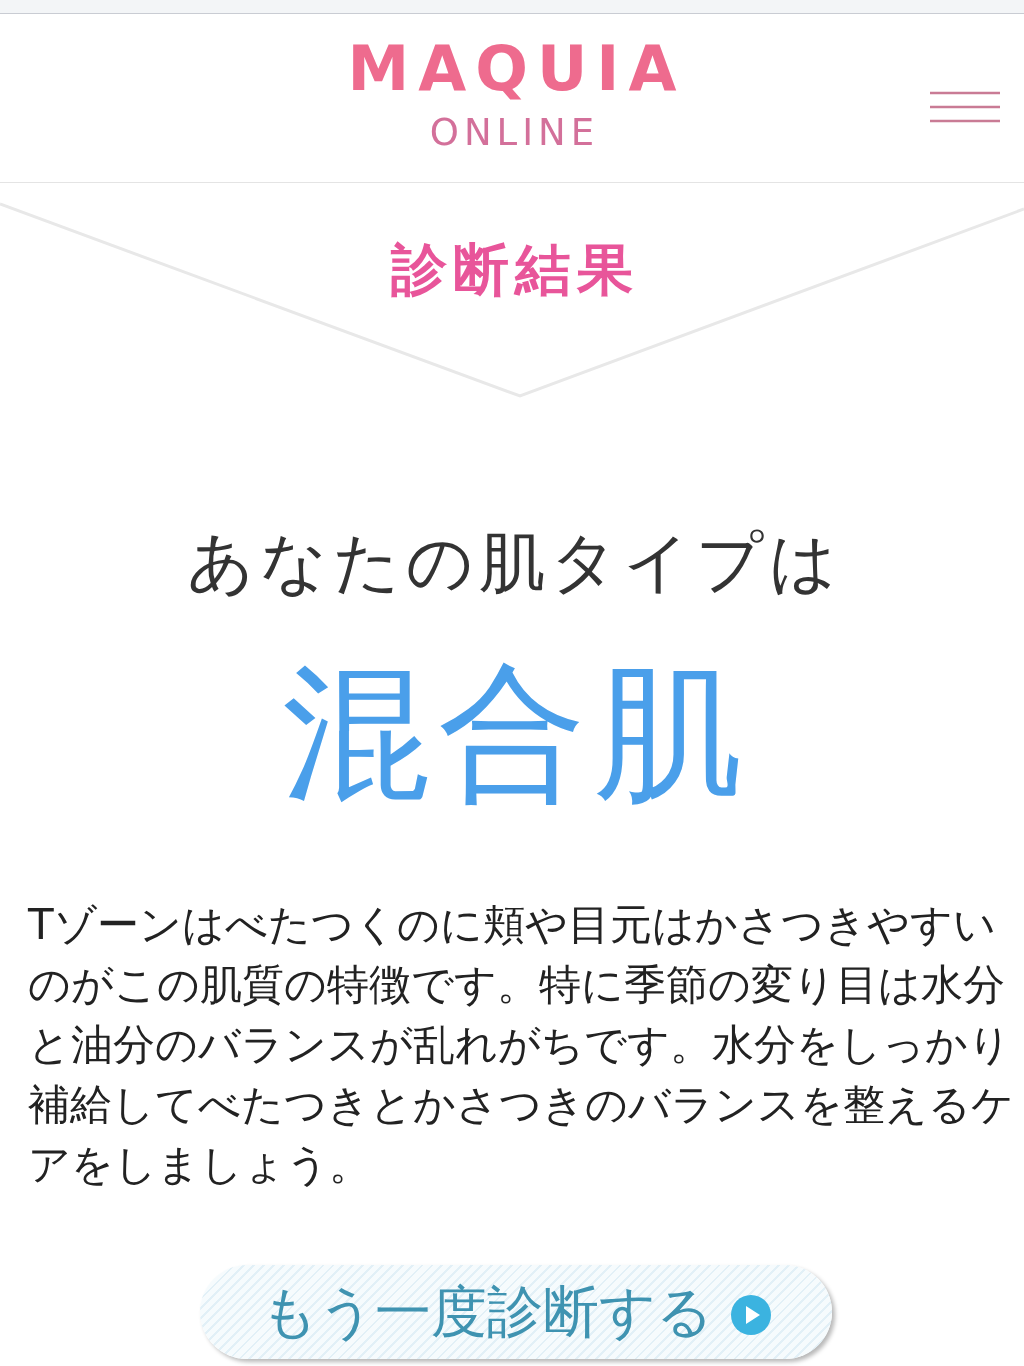 The image size is (1024, 1366). I want to click on menu-icon, so click(965, 107).